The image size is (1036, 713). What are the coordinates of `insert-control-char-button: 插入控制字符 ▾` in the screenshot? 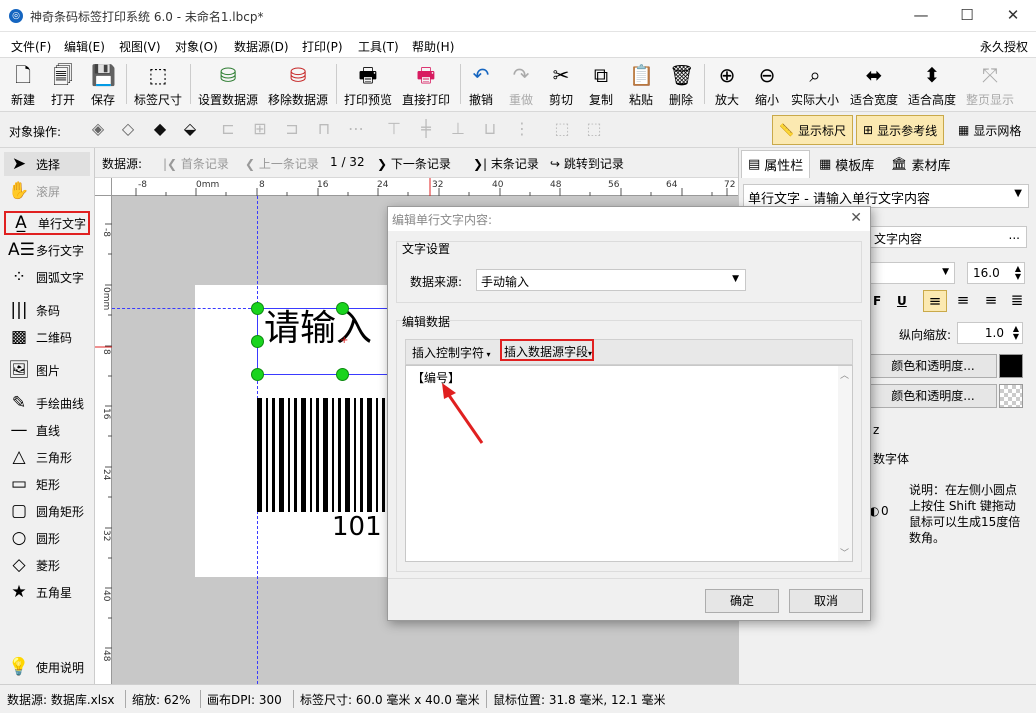 It's located at (451, 352).